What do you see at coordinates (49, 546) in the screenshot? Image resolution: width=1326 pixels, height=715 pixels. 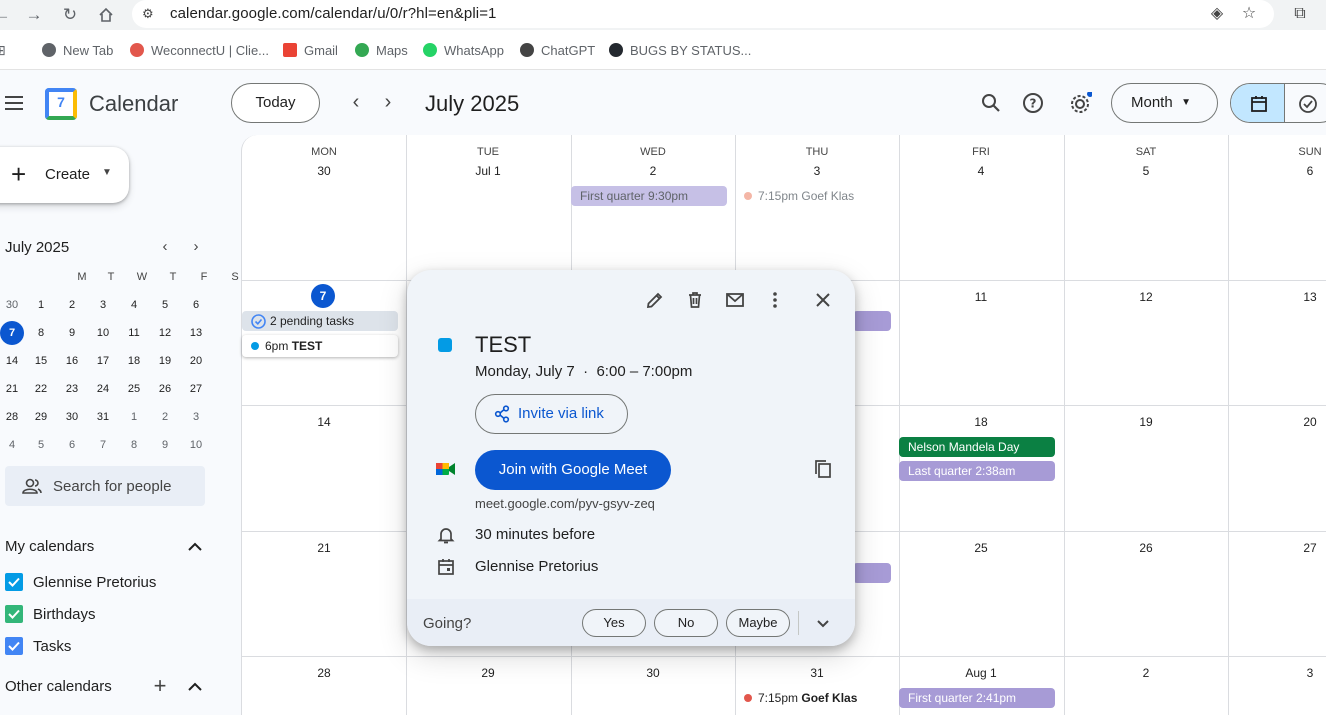 I see `my-calendars-title: My calendars` at bounding box center [49, 546].